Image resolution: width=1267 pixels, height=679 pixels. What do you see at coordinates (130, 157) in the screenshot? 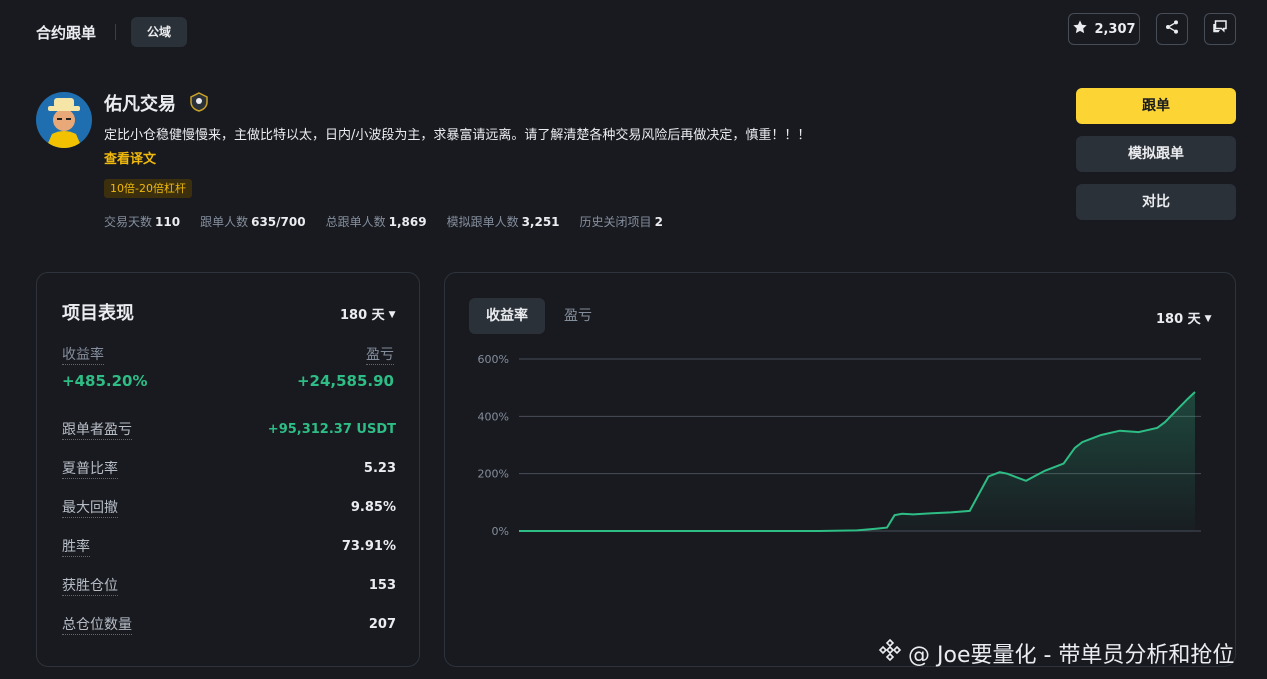
I see `view-translation-link: 查看译文` at bounding box center [130, 157].